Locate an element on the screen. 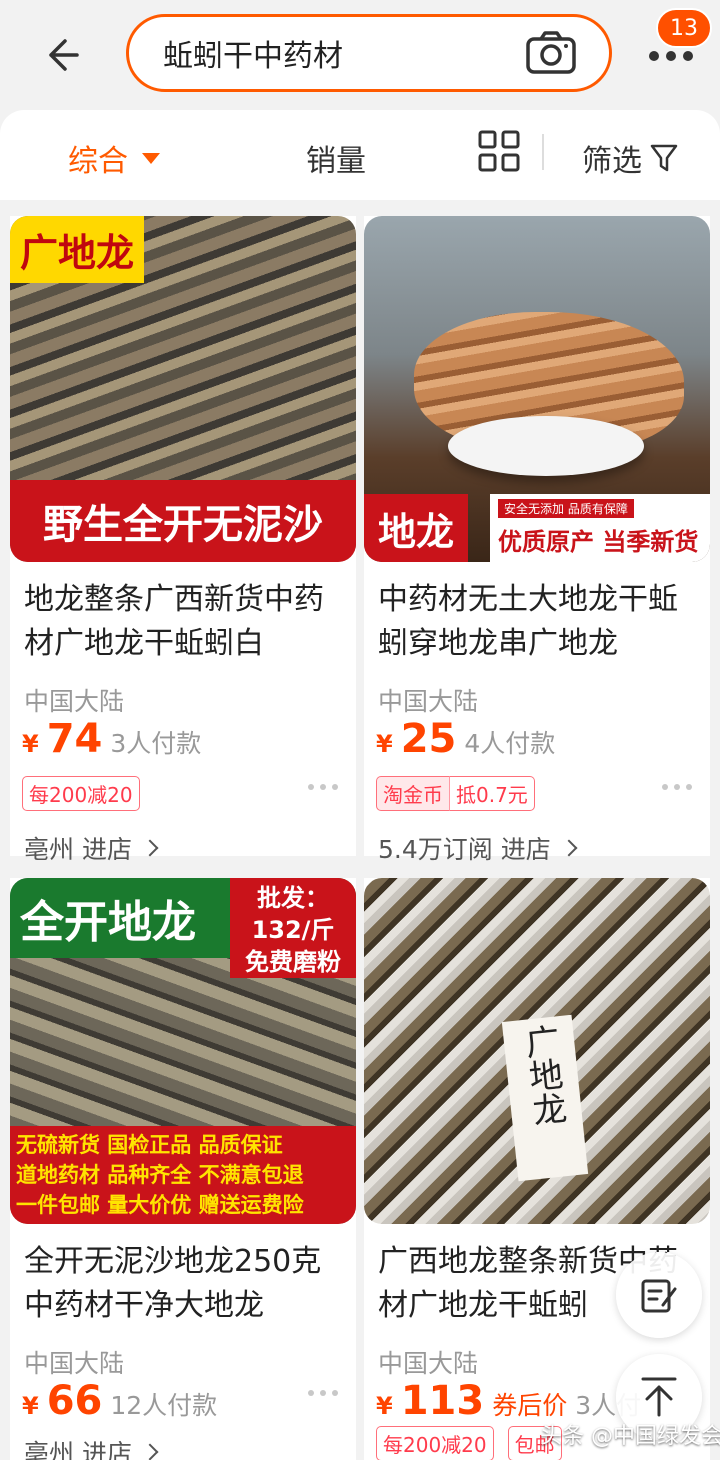 Image resolution: width=720 pixels, height=1460 pixels. shop-link: 5.4万订阅 进店 is located at coordinates (478, 848).